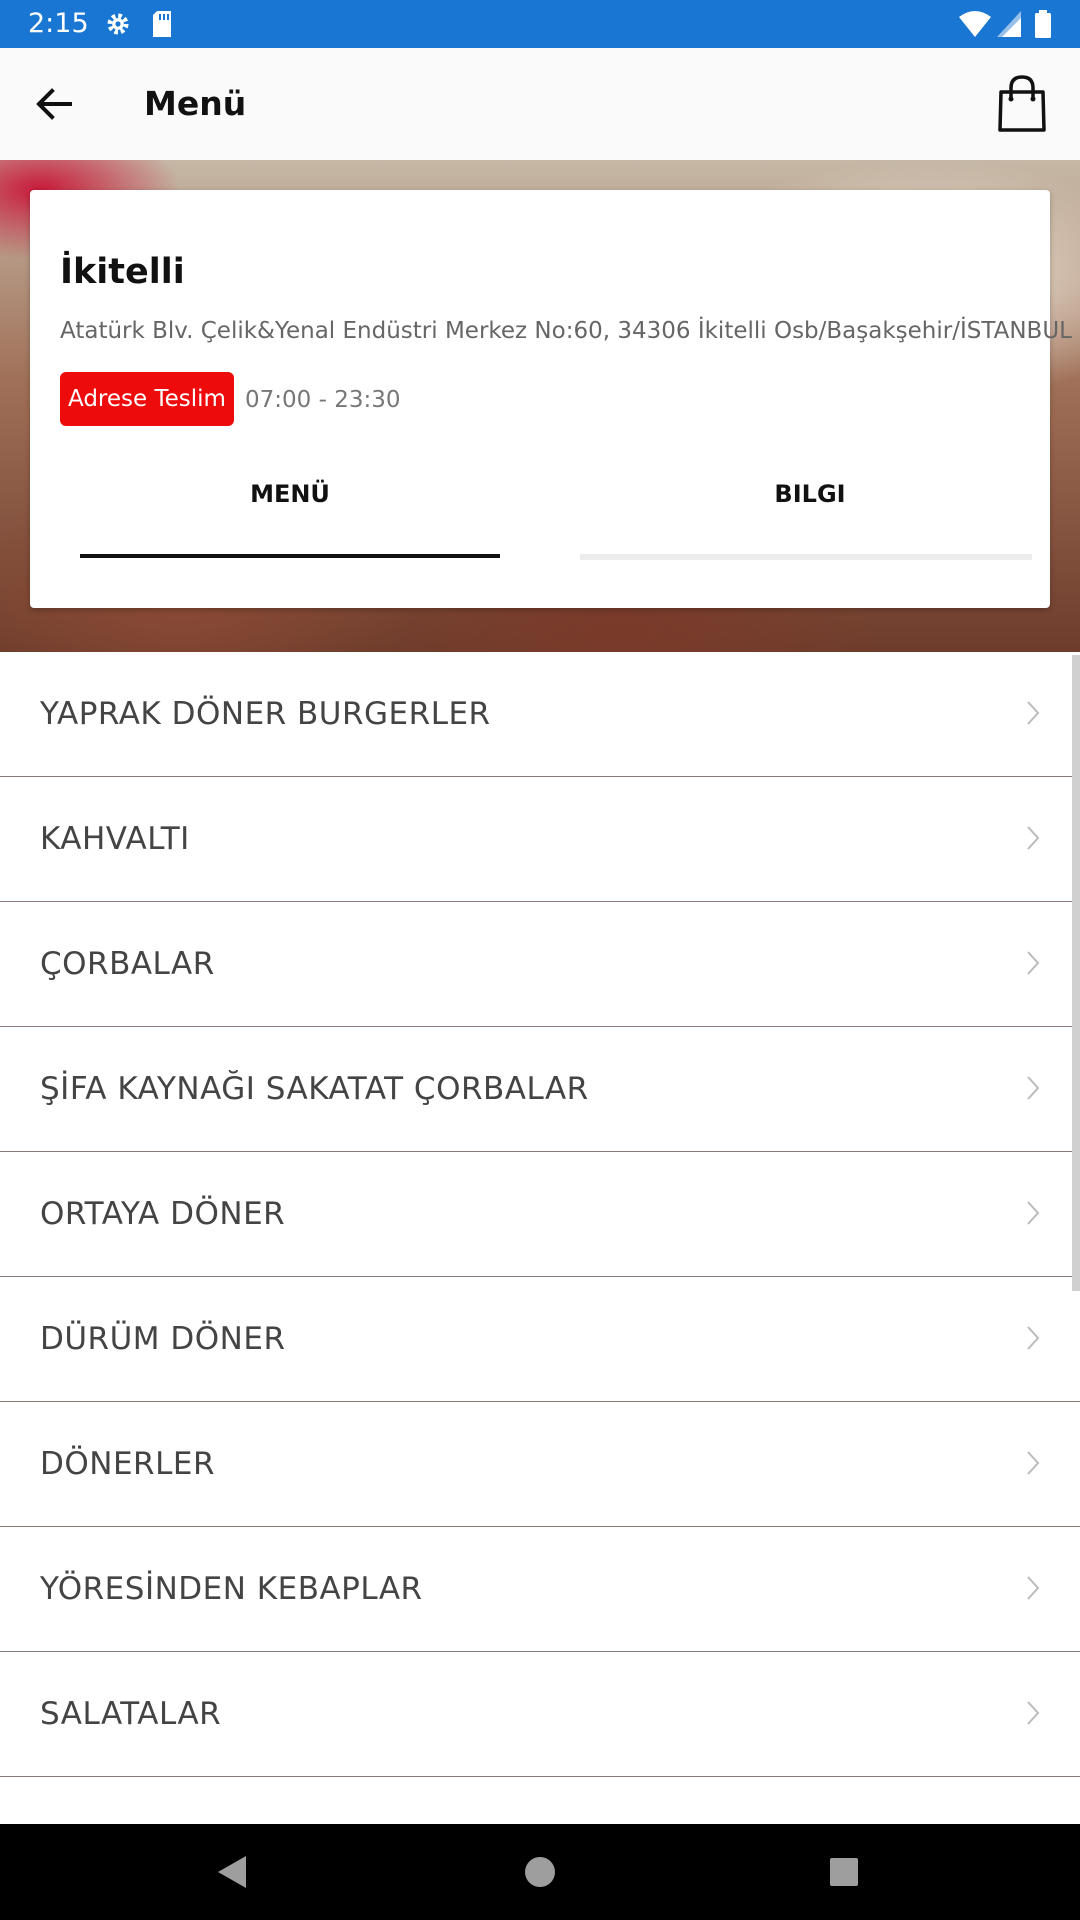  I want to click on tab-menu: MENÜ, so click(290, 494).